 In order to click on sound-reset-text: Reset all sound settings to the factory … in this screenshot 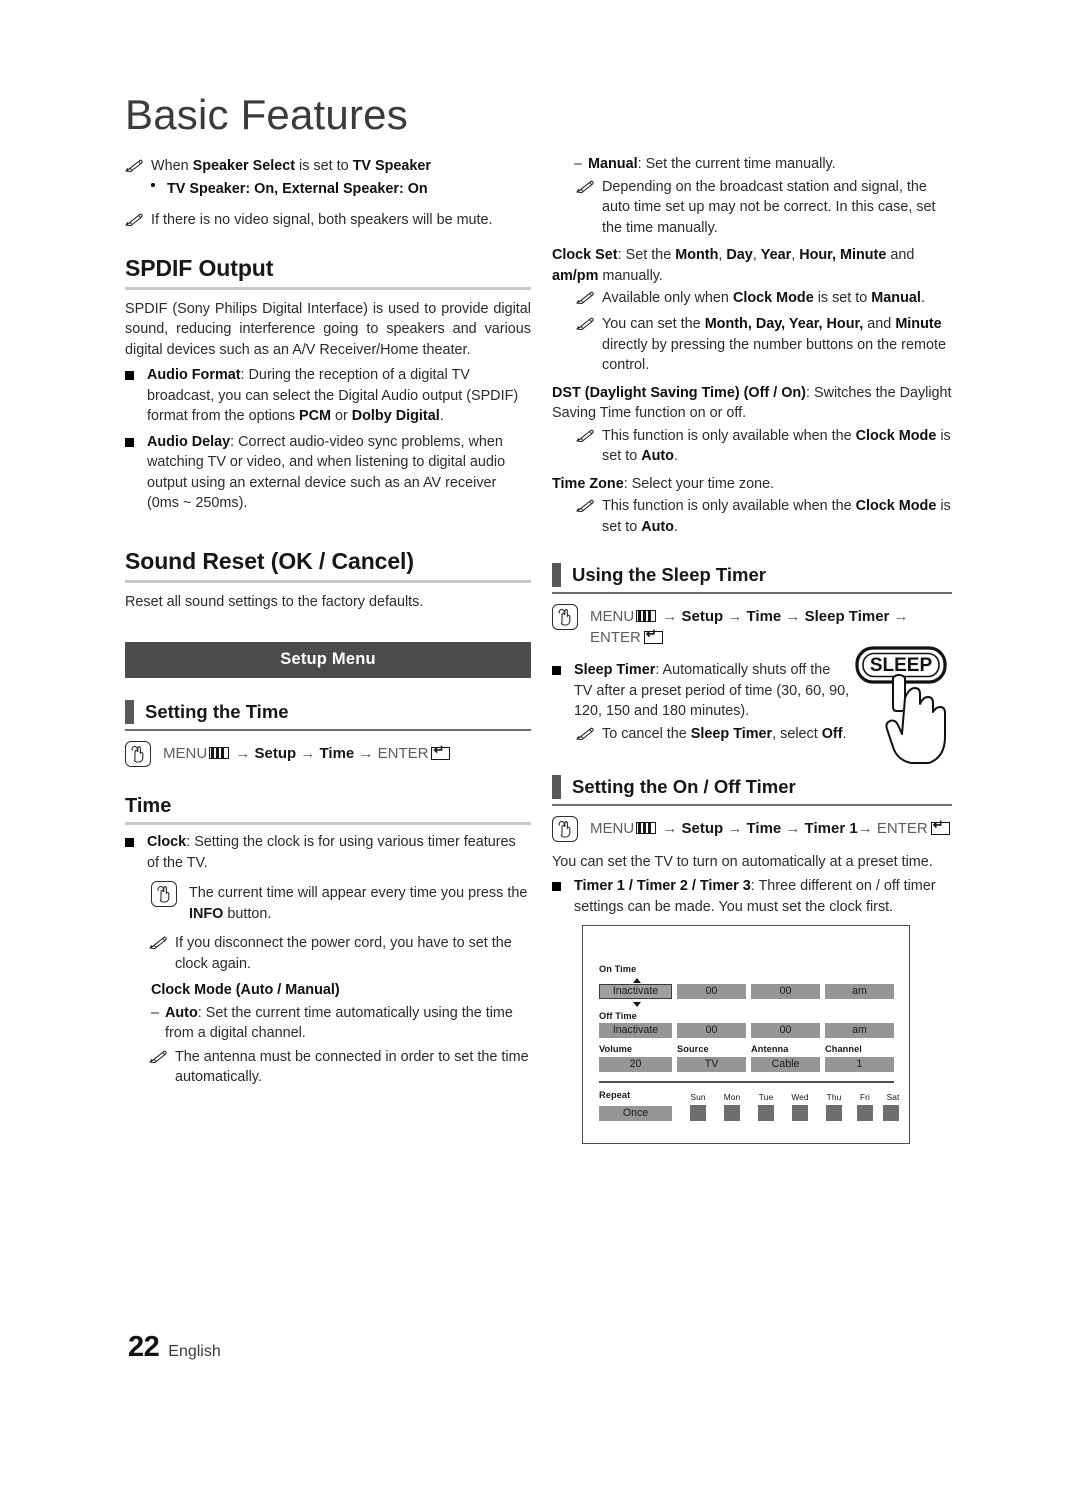, I will do `click(274, 601)`.